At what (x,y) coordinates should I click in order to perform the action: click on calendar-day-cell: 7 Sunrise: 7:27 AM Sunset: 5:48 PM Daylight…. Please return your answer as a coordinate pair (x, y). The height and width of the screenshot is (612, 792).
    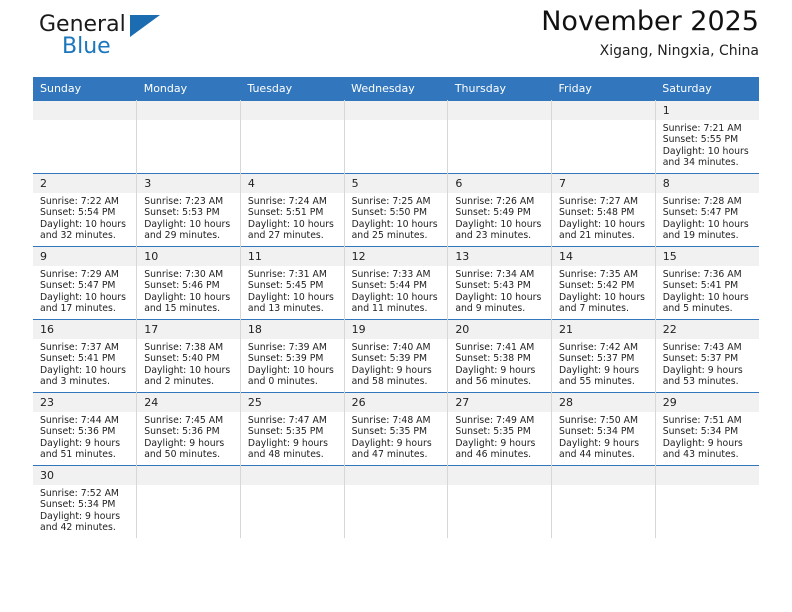
    Looking at the image, I should click on (603, 210).